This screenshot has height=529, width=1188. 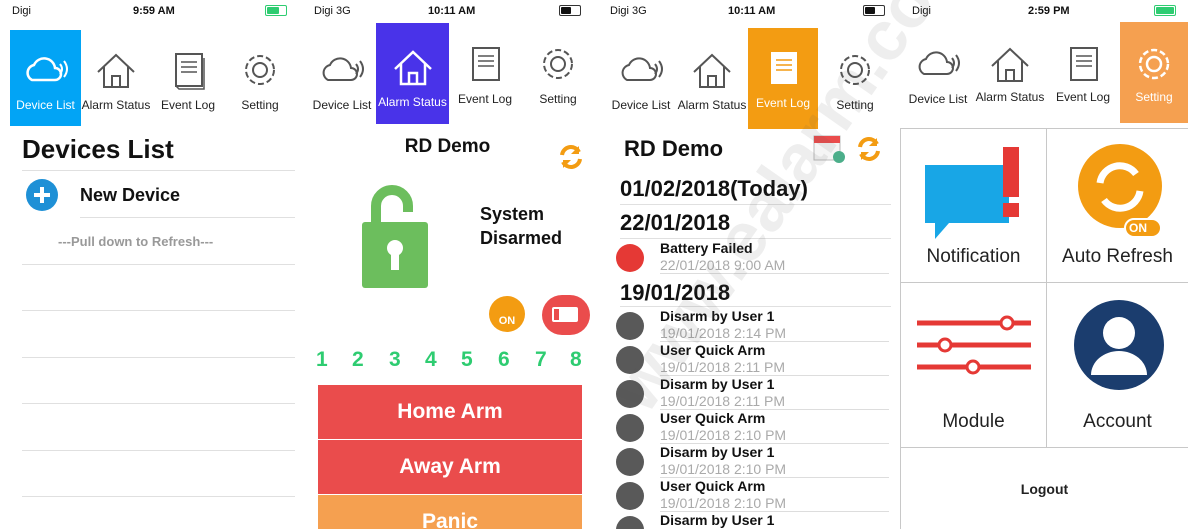 I want to click on page-title: Devices List, so click(x=98, y=149).